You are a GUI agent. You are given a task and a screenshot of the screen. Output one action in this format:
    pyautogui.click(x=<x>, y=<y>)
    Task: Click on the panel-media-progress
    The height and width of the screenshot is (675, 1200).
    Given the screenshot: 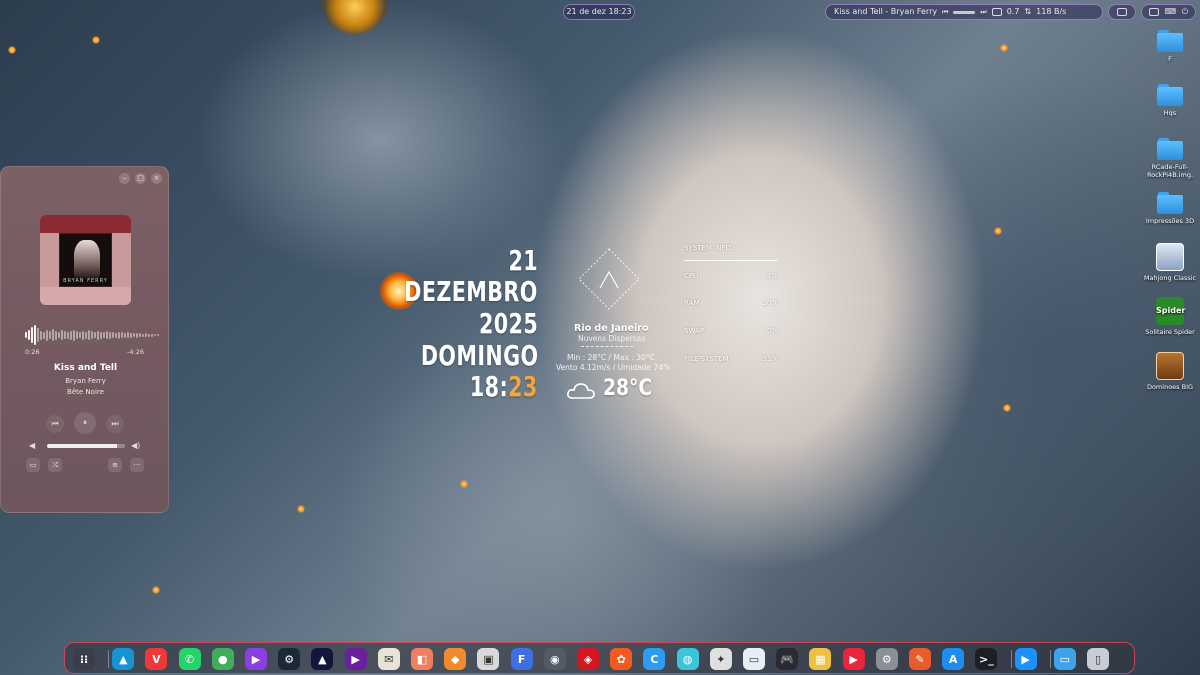 What is the action you would take?
    pyautogui.click(x=964, y=12)
    